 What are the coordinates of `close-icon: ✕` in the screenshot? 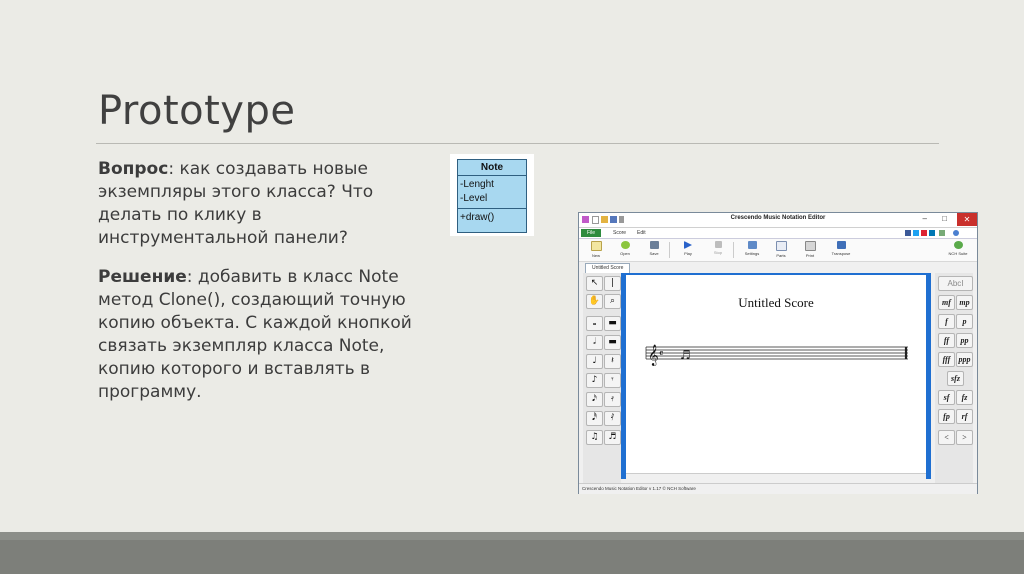 It's located at (967, 219).